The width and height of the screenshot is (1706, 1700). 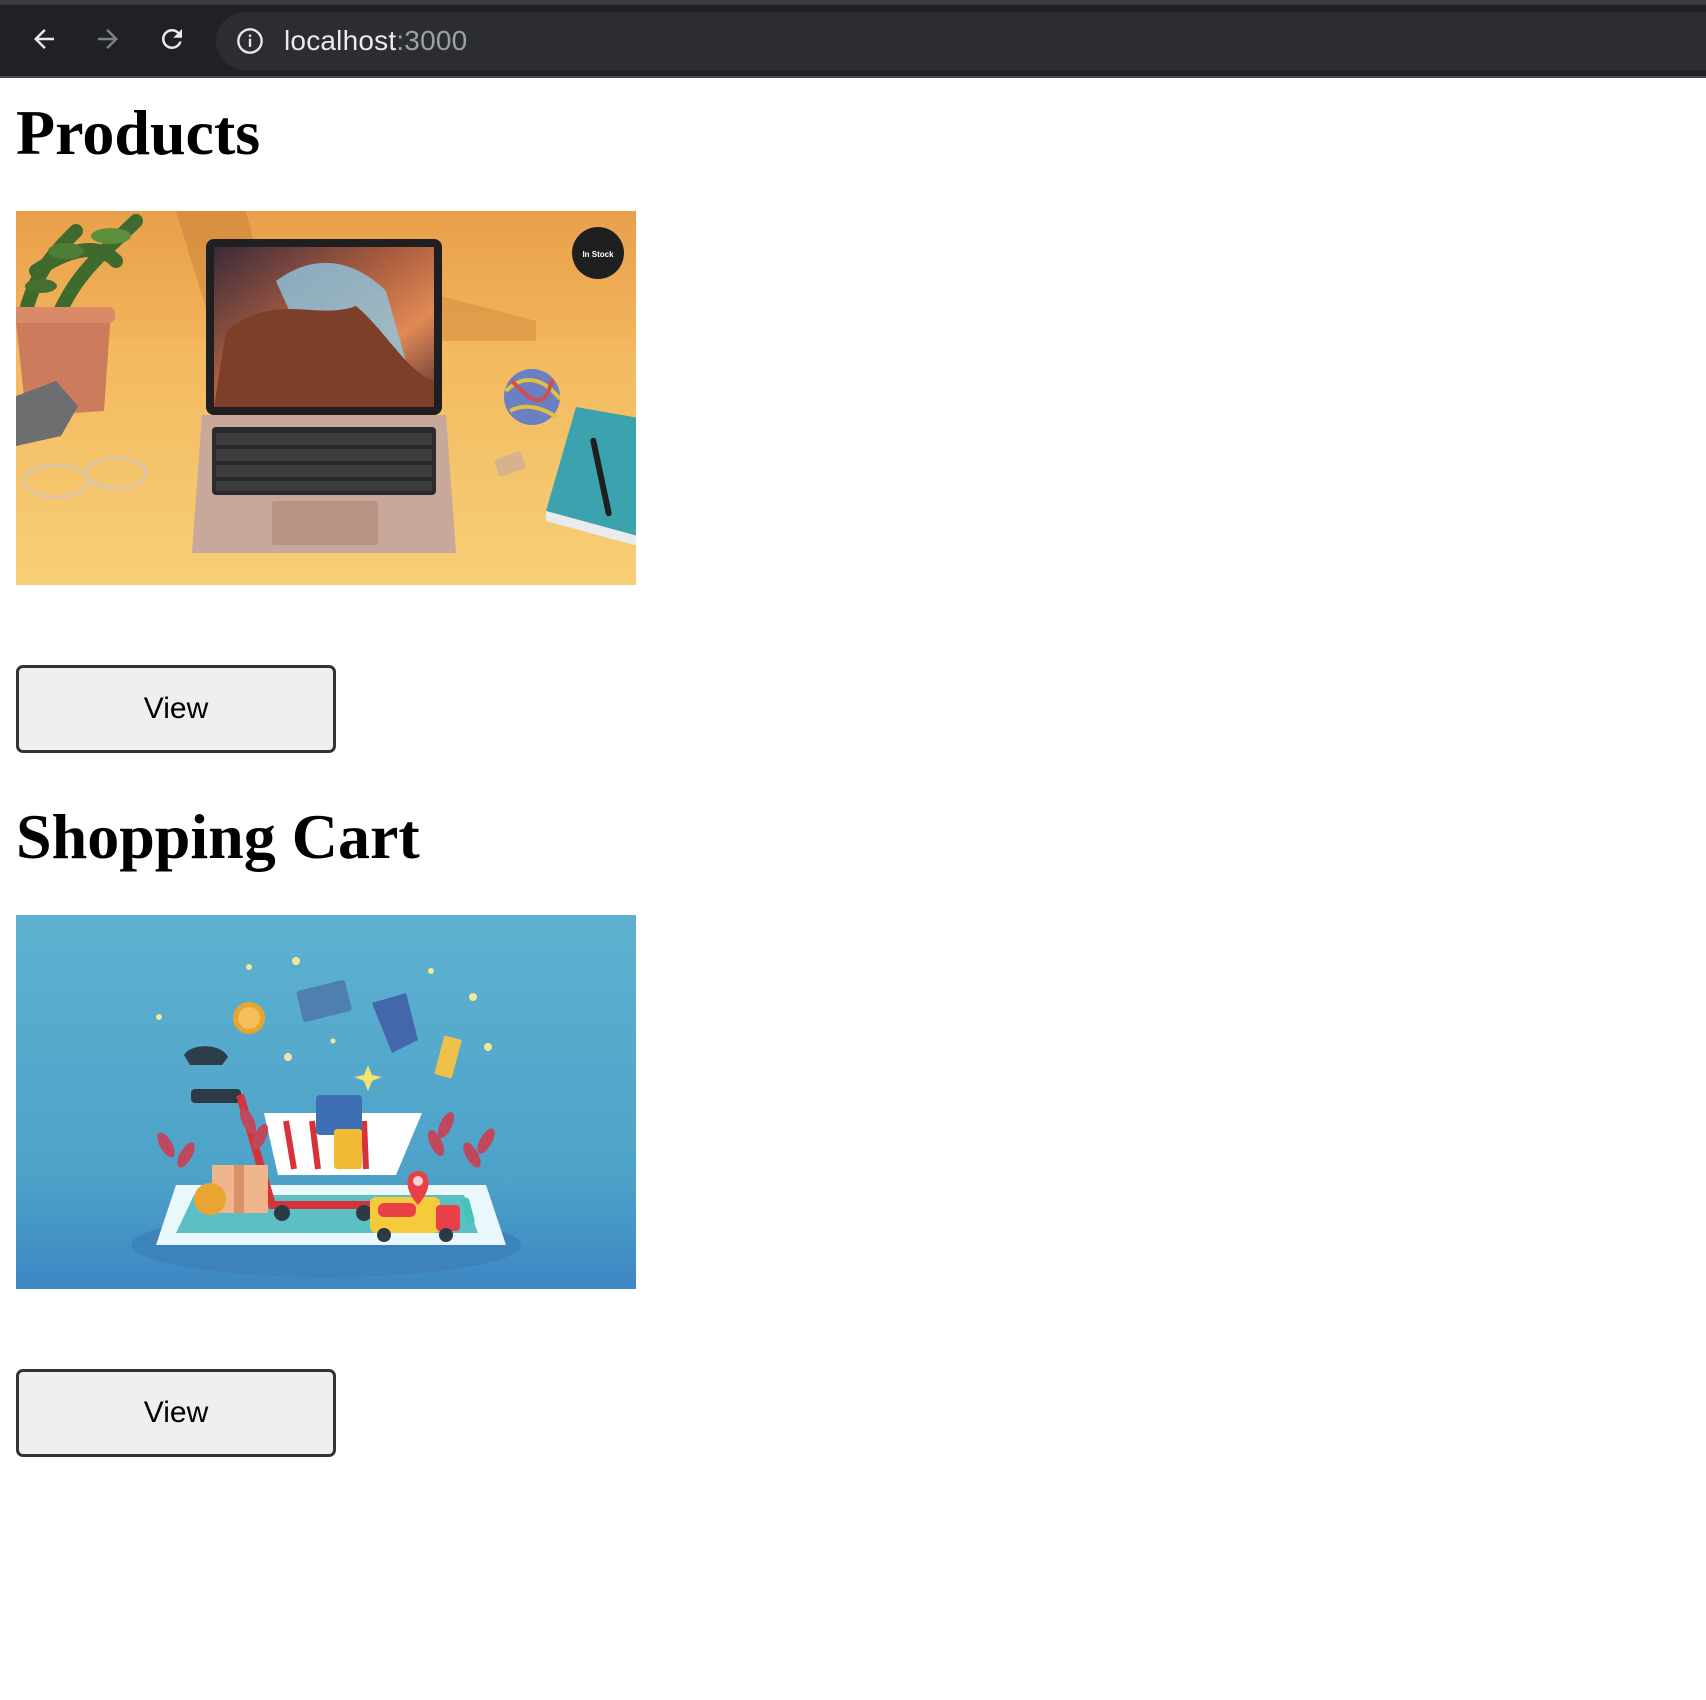 What do you see at coordinates (172, 39) in the screenshot?
I see `reload-icon` at bounding box center [172, 39].